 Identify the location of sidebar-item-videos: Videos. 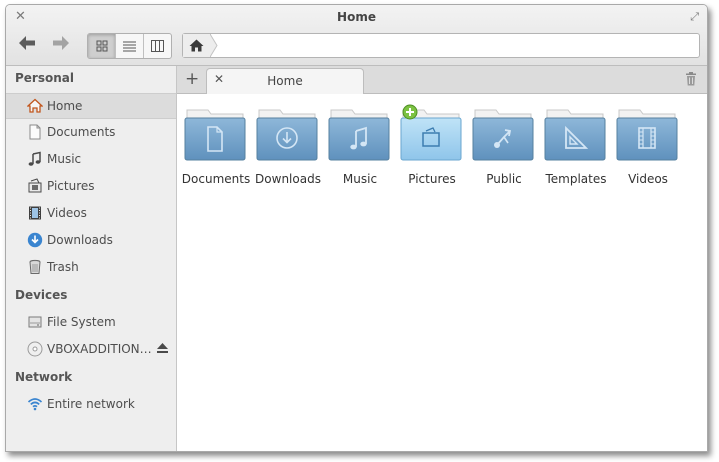
(91, 213).